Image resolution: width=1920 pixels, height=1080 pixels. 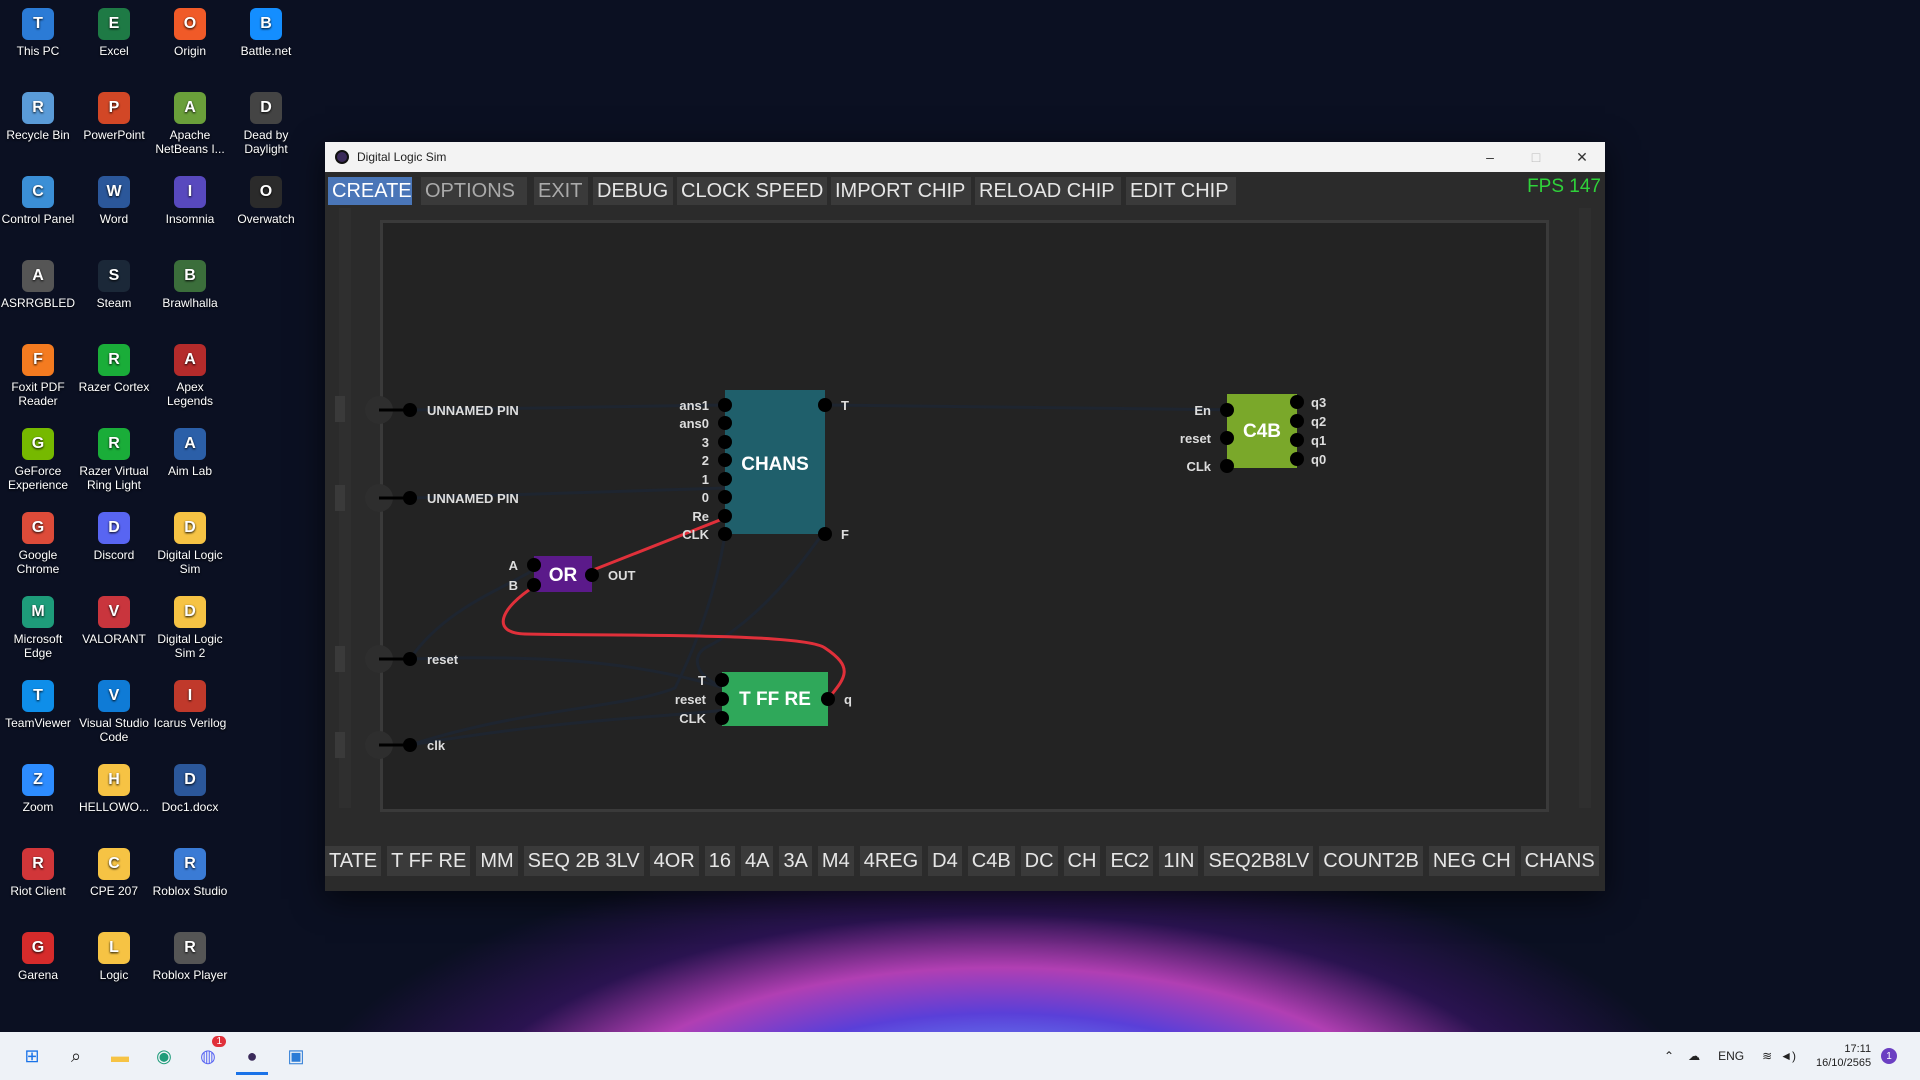 I want to click on chip-library-button: MM, so click(x=497, y=861).